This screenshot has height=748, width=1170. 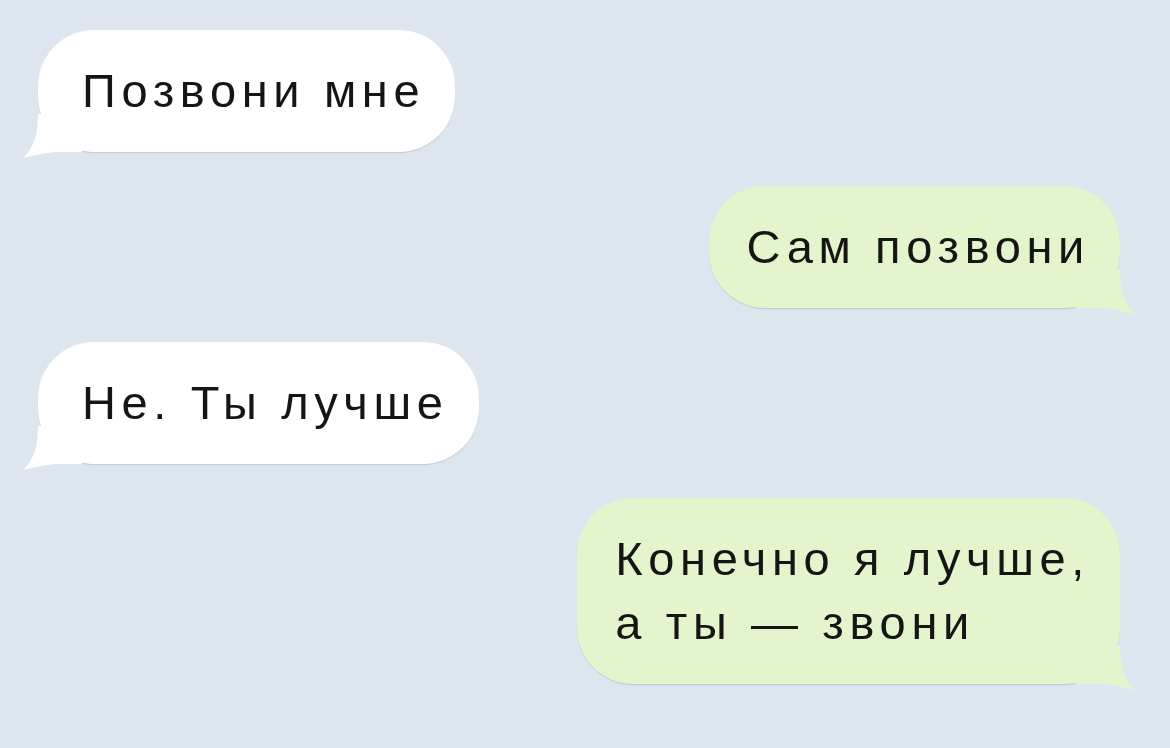 I want to click on message-bubble: Сам позвони, so click(x=914, y=247).